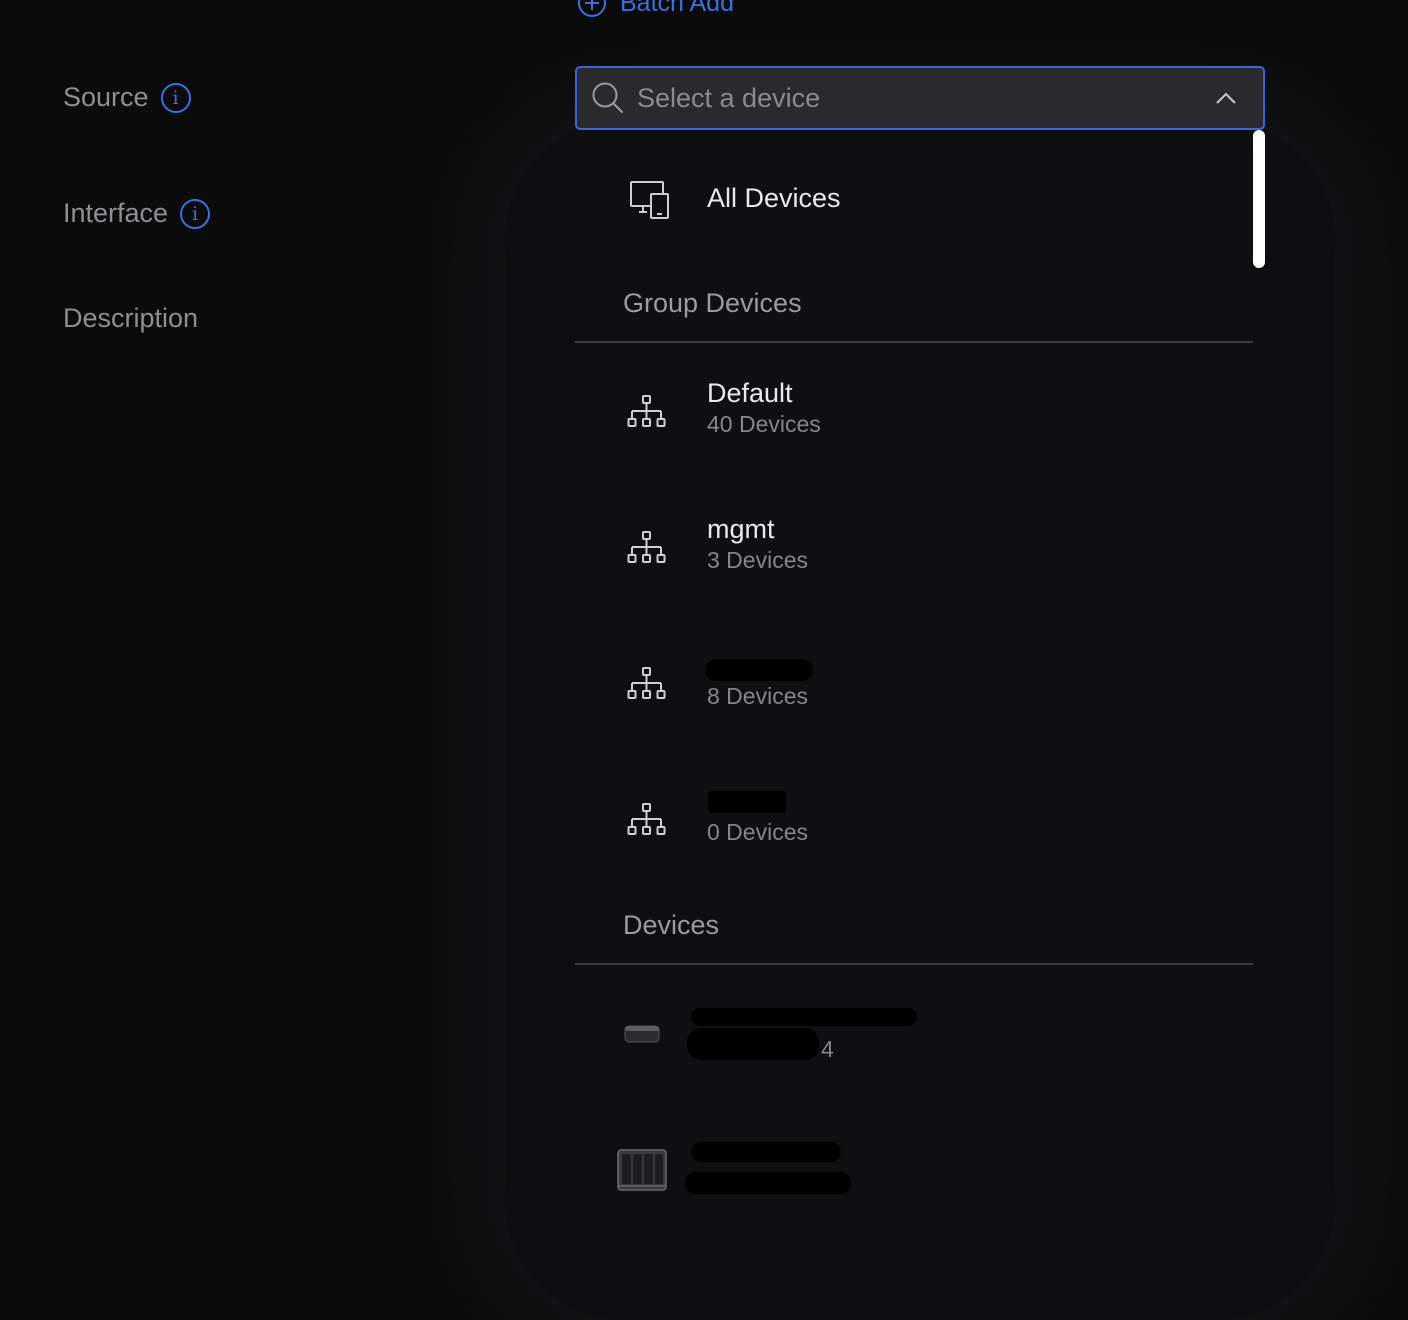  Describe the element at coordinates (914, 410) in the screenshot. I see `option-group-default: Default 40 Devices` at that location.